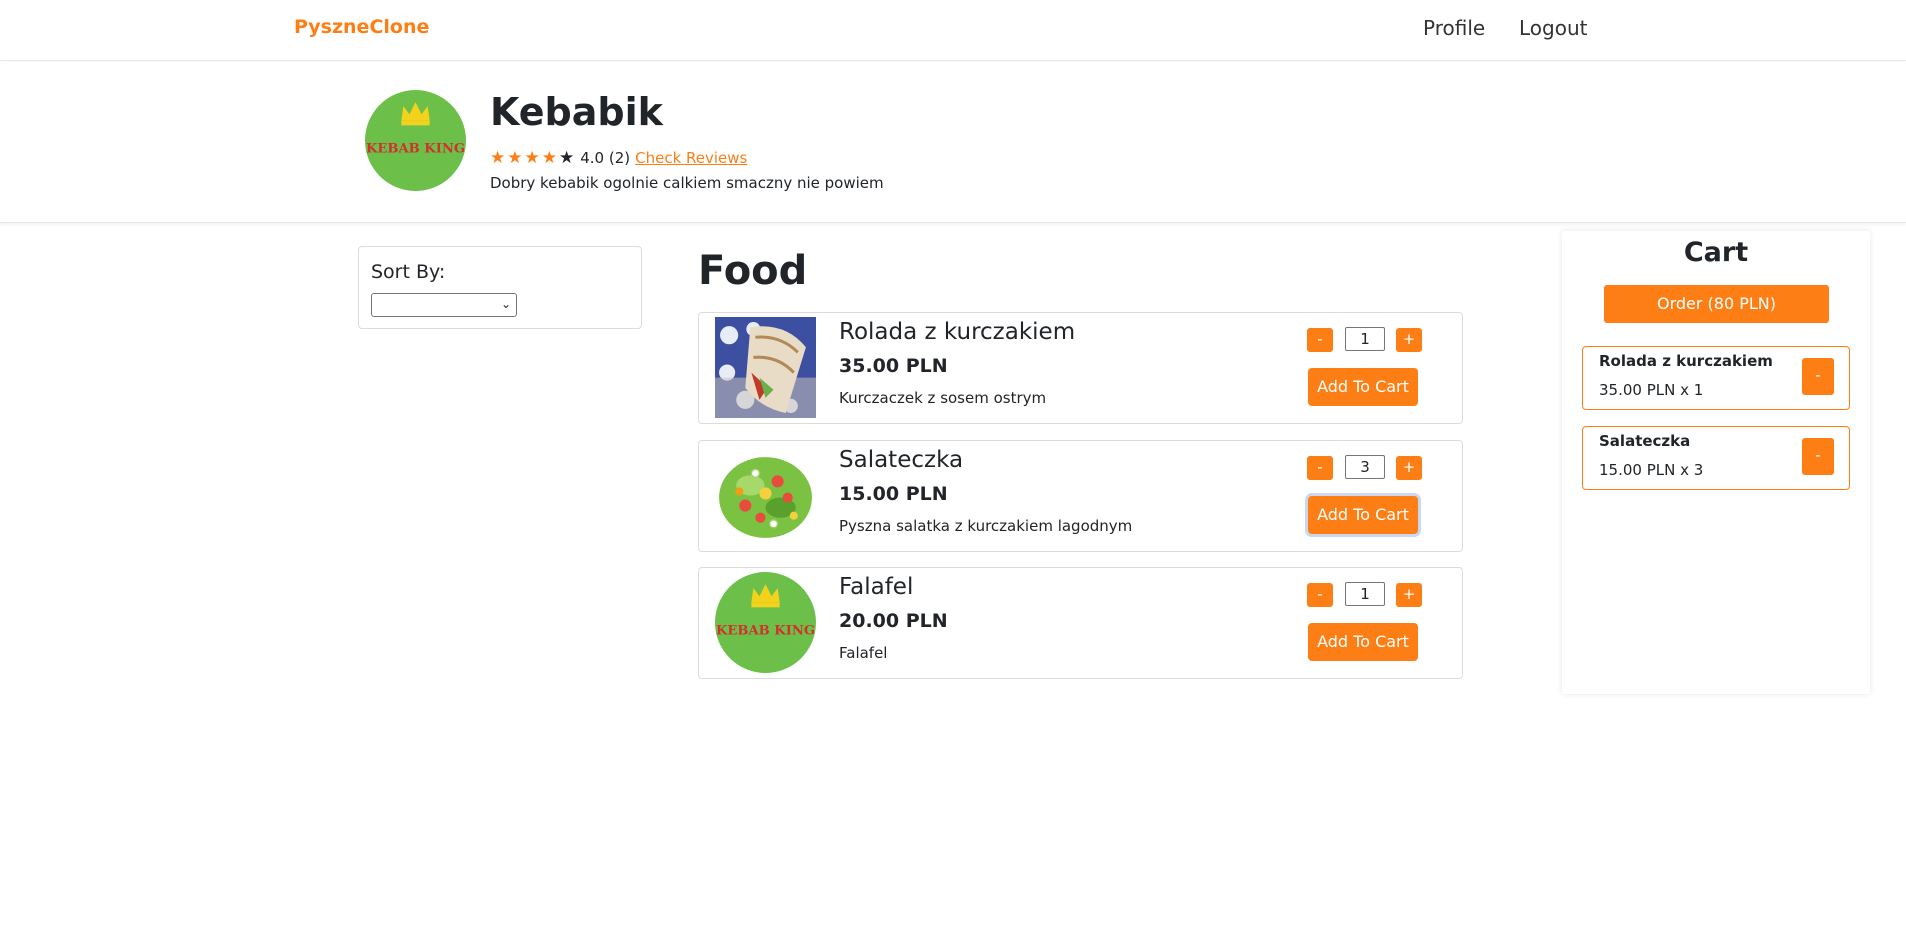  What do you see at coordinates (1651, 470) in the screenshot?
I see `cart-item-detail: 15.00 PLN x 3` at bounding box center [1651, 470].